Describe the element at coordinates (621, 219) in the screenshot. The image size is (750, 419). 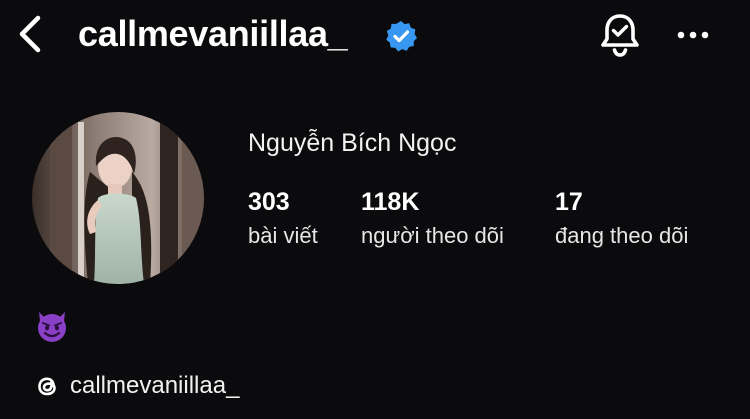
I see `following-stat: 17 đang theo dõi` at that location.